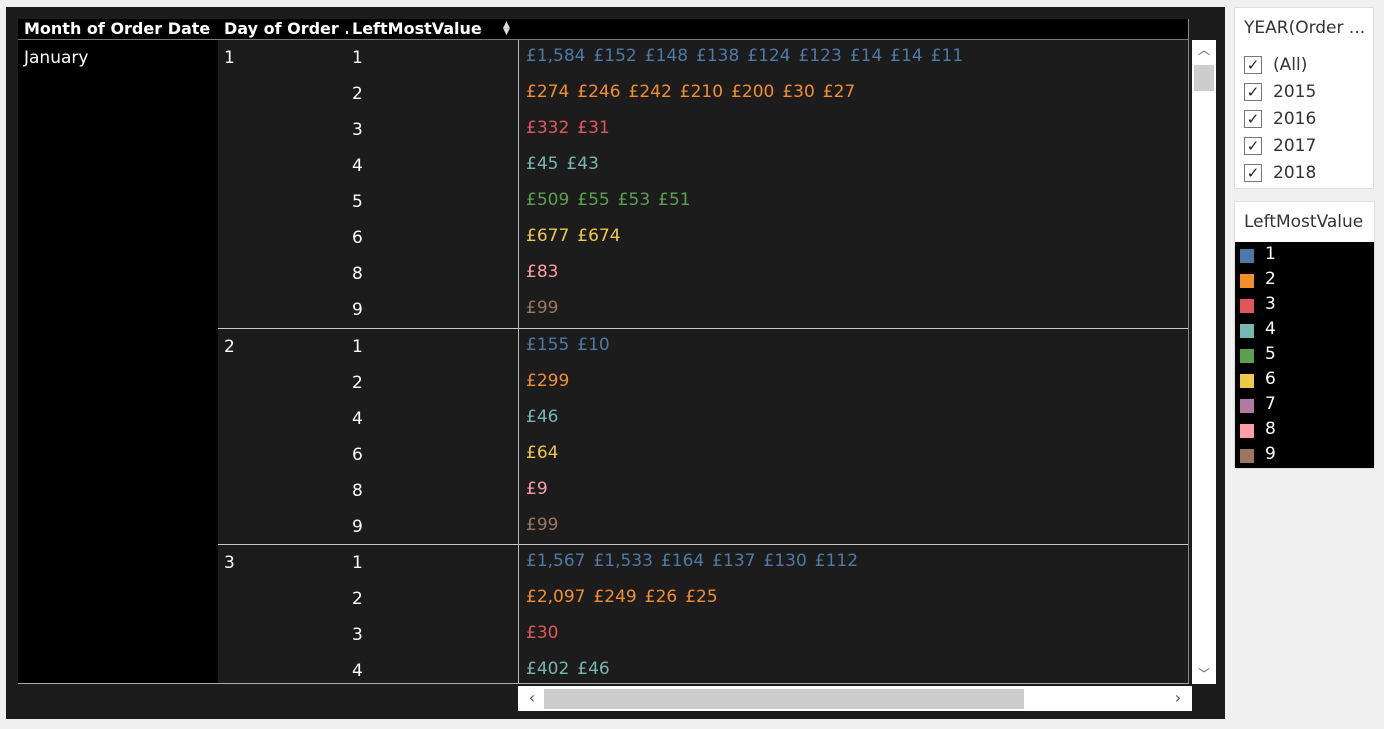  I want to click on sales-value-mark: £112, so click(836, 561).